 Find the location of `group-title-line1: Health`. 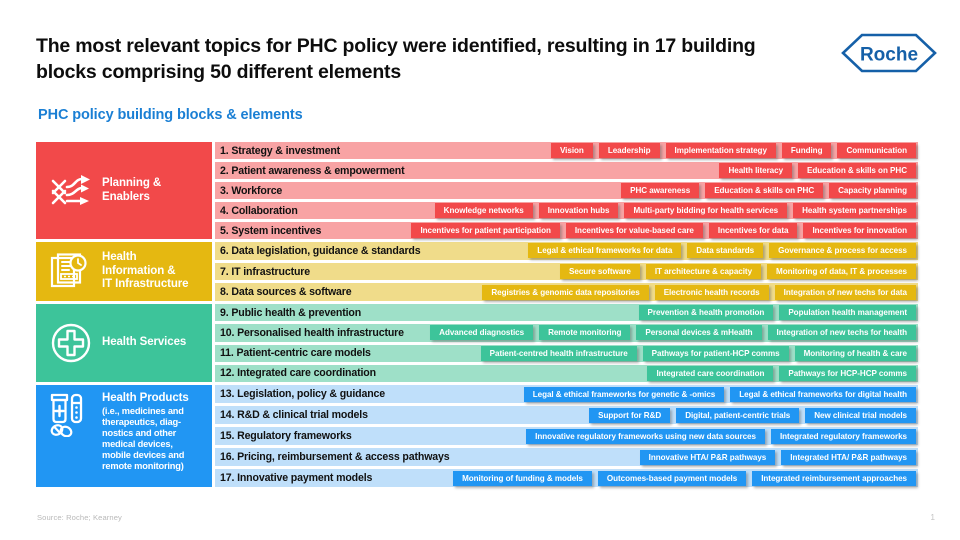

group-title-line1: Health is located at coordinates (119, 257).